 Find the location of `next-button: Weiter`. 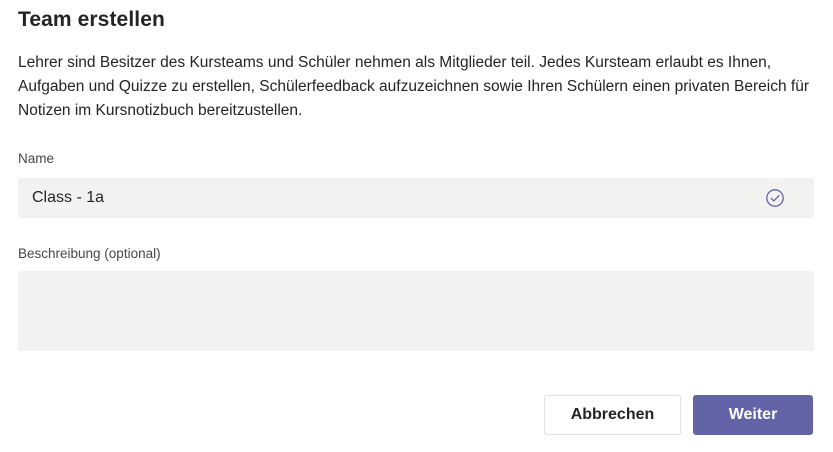

next-button: Weiter is located at coordinates (753, 415).